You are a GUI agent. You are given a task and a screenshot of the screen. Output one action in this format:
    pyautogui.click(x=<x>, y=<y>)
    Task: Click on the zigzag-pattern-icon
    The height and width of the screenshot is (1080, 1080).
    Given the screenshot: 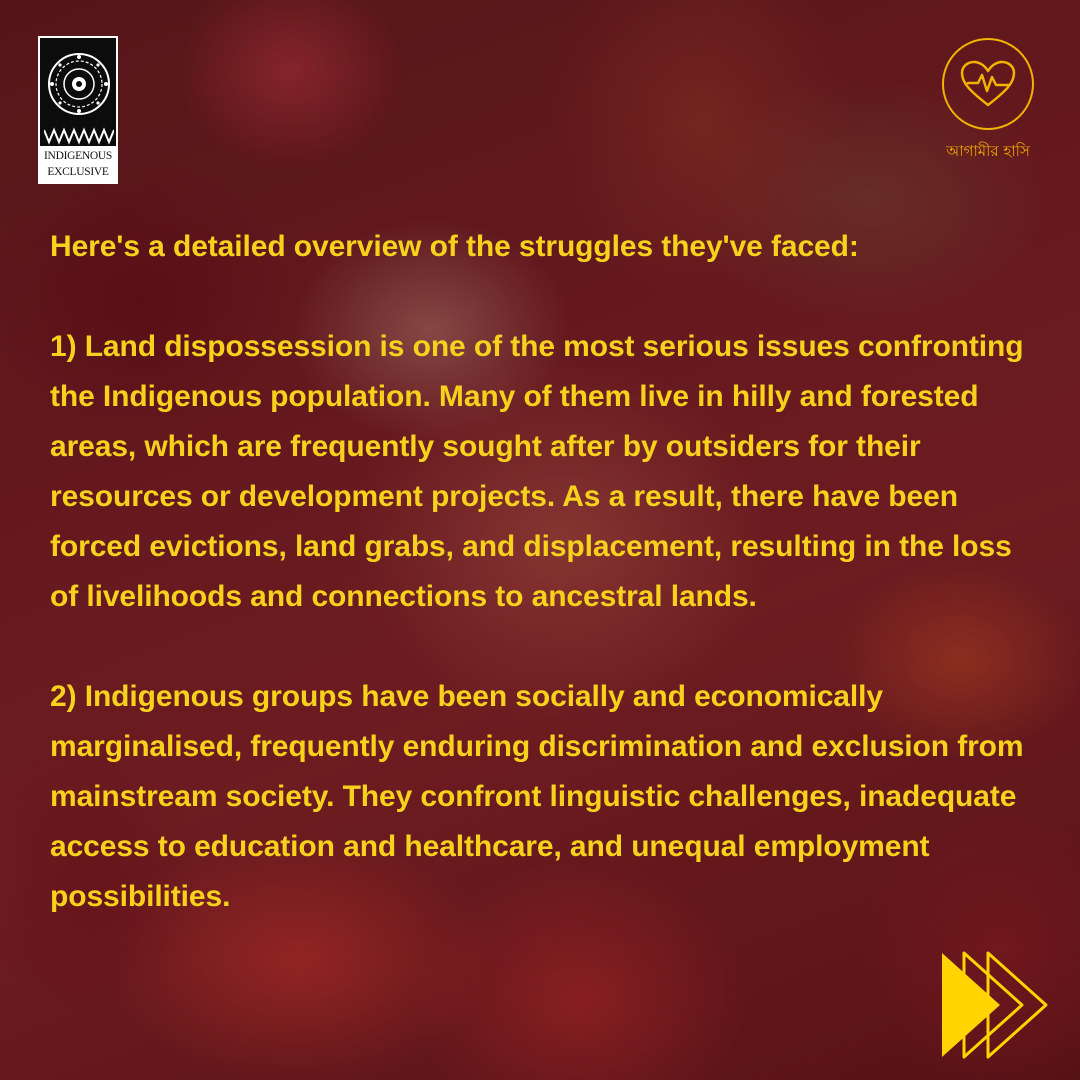 What is the action you would take?
    pyautogui.click(x=79, y=136)
    